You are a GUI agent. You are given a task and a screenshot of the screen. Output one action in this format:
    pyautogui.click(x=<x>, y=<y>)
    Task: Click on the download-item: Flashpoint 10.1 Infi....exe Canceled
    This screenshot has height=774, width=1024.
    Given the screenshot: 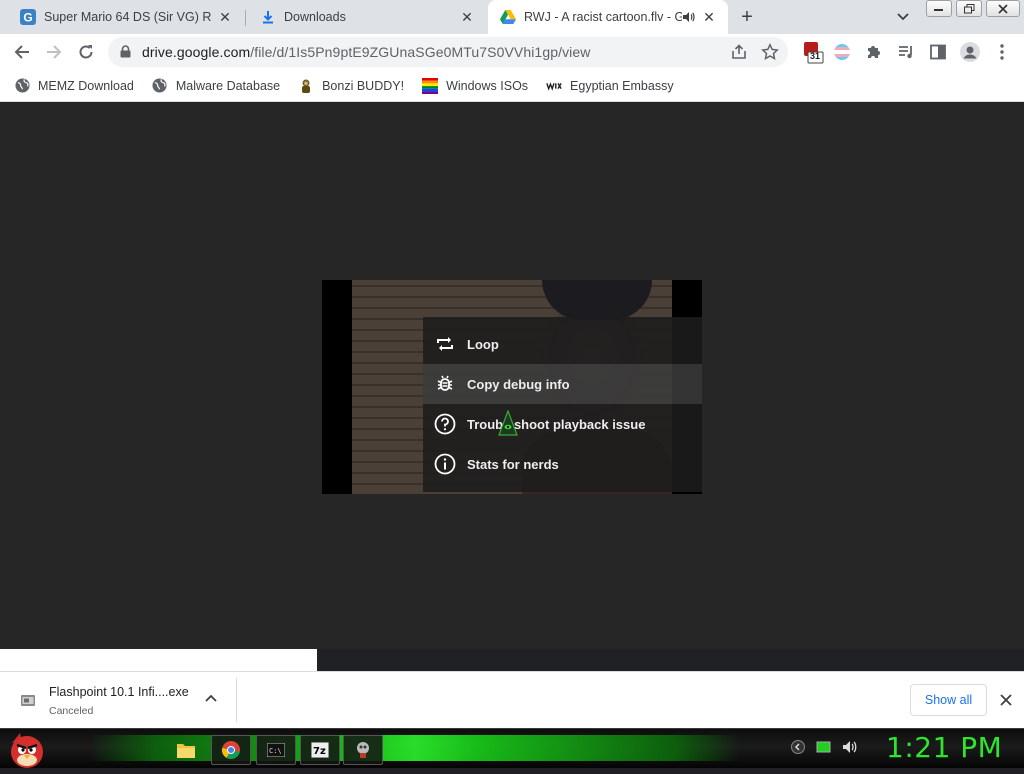 What is the action you would take?
    pyautogui.click(x=124, y=701)
    